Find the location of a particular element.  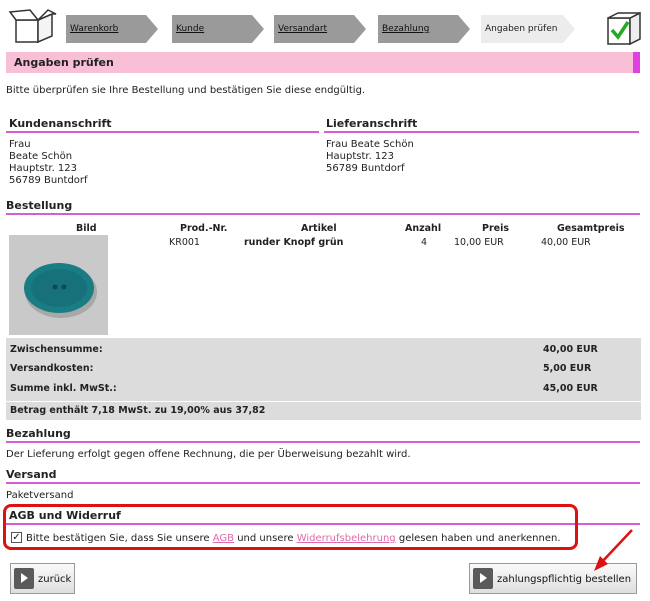

agb-text-after: gelesen haben und anerkennen. is located at coordinates (479, 538).